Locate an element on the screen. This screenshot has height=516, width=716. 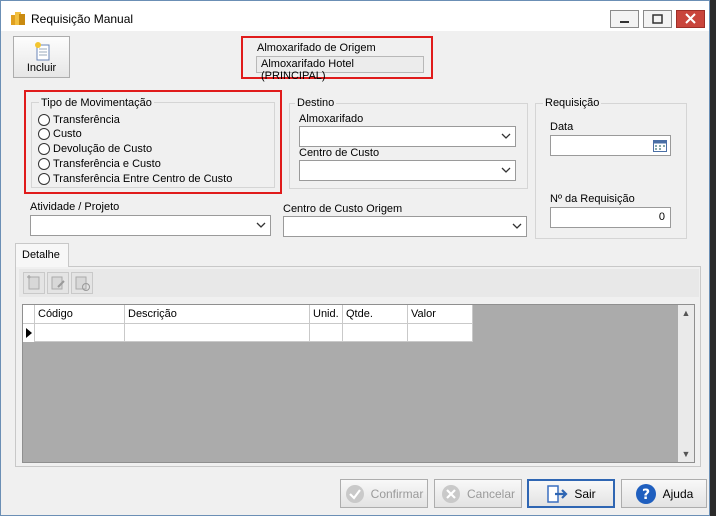
almoxarifado-label: Almoxarifado is located at coordinates (331, 119).